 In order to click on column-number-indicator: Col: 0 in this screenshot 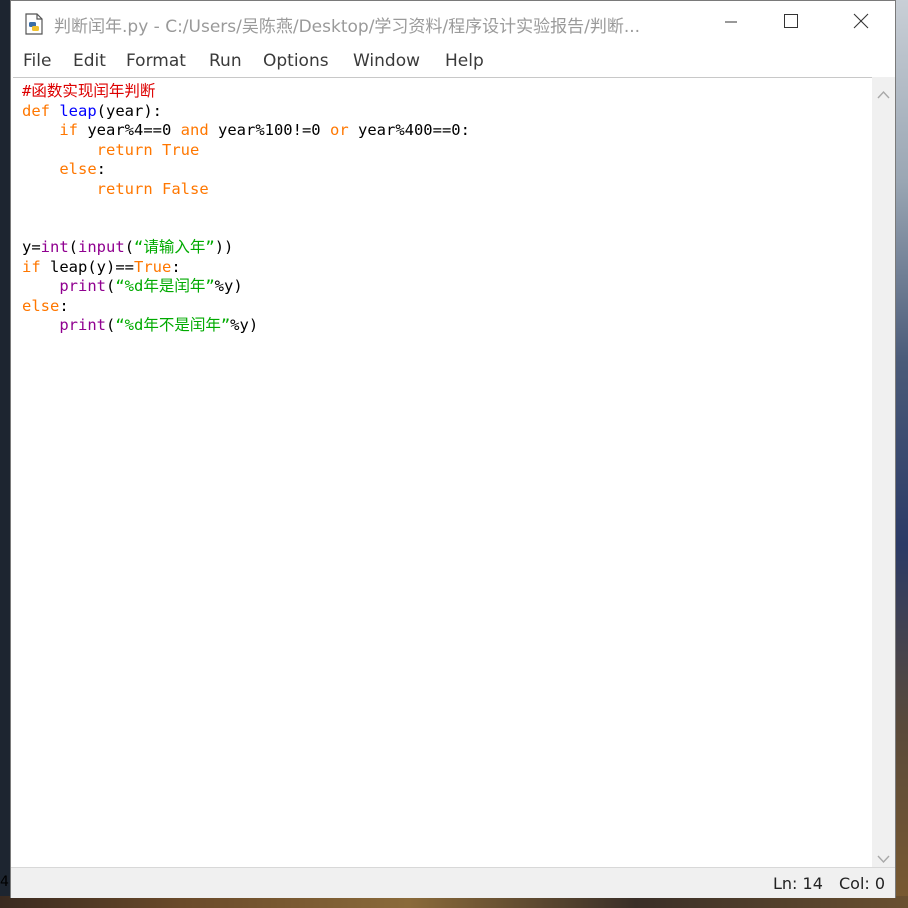, I will do `click(862, 883)`.